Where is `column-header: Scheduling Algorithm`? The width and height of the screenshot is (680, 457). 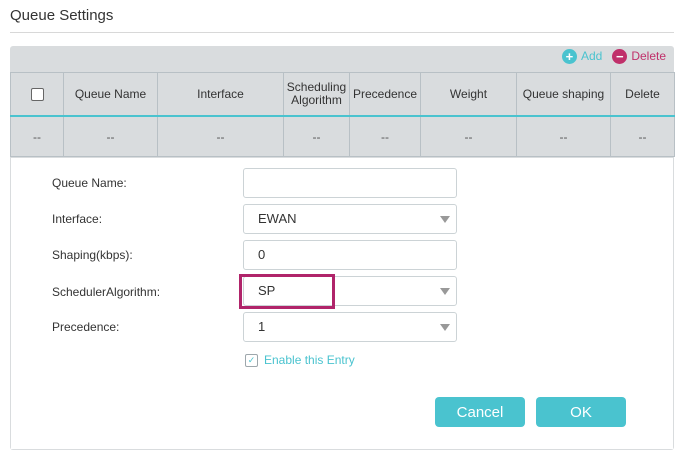
column-header: Scheduling Algorithm is located at coordinates (316, 94).